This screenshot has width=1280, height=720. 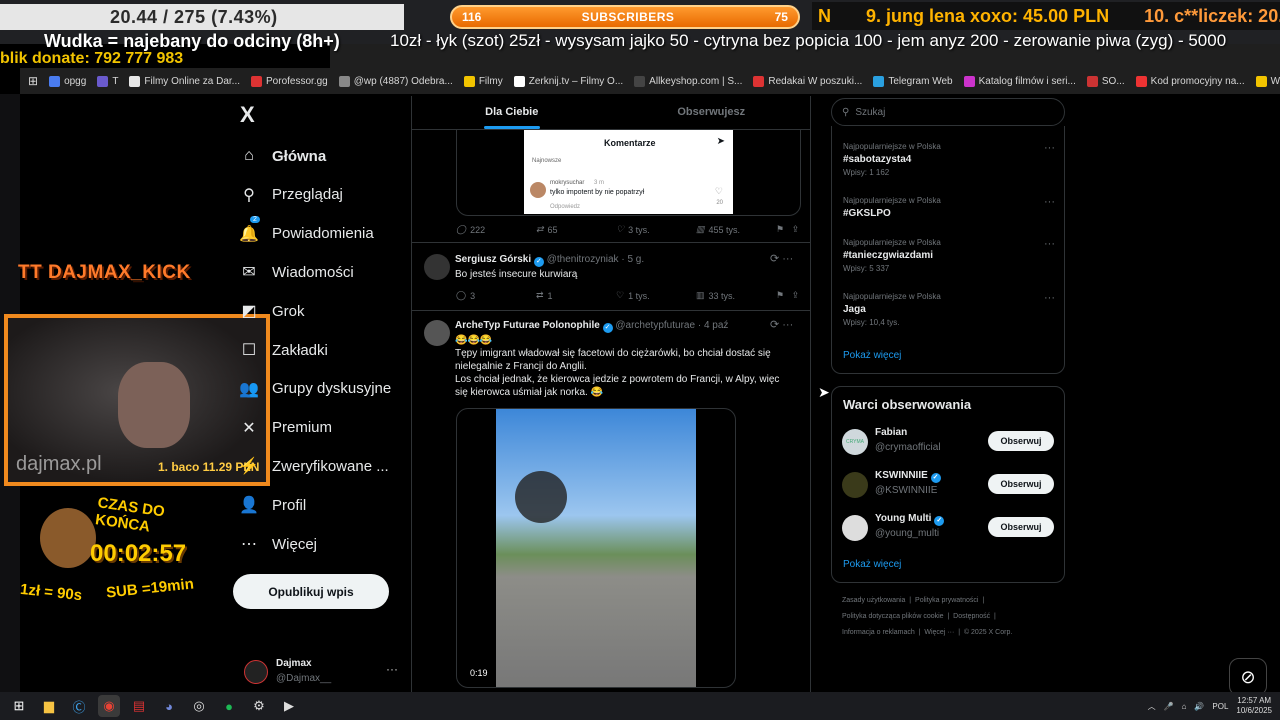 What do you see at coordinates (283, 156) in the screenshot?
I see `nav-item-0: ⌂ Główna` at bounding box center [283, 156].